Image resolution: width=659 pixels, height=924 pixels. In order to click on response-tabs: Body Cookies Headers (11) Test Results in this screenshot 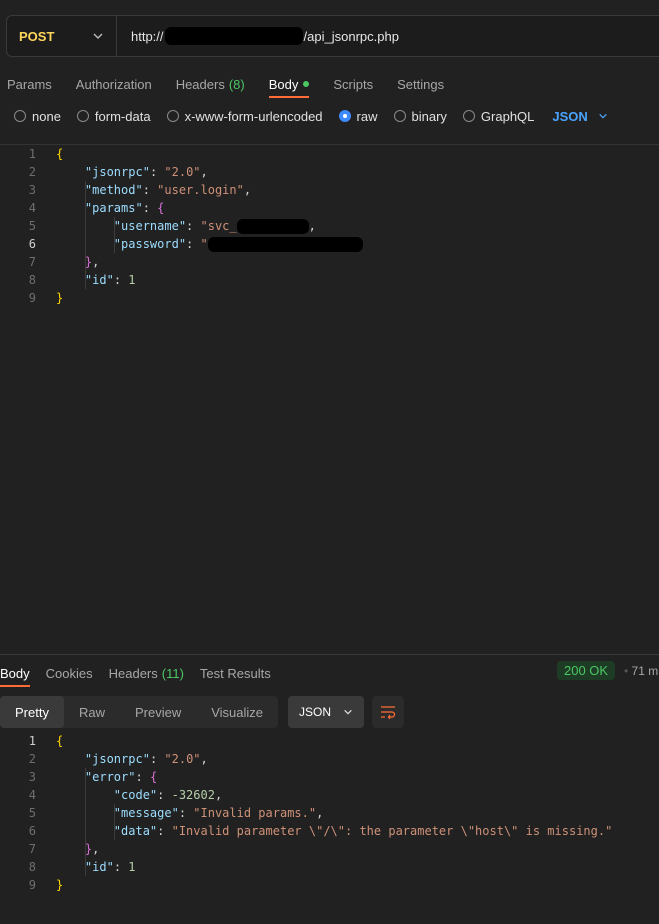, I will do `click(143, 674)`.